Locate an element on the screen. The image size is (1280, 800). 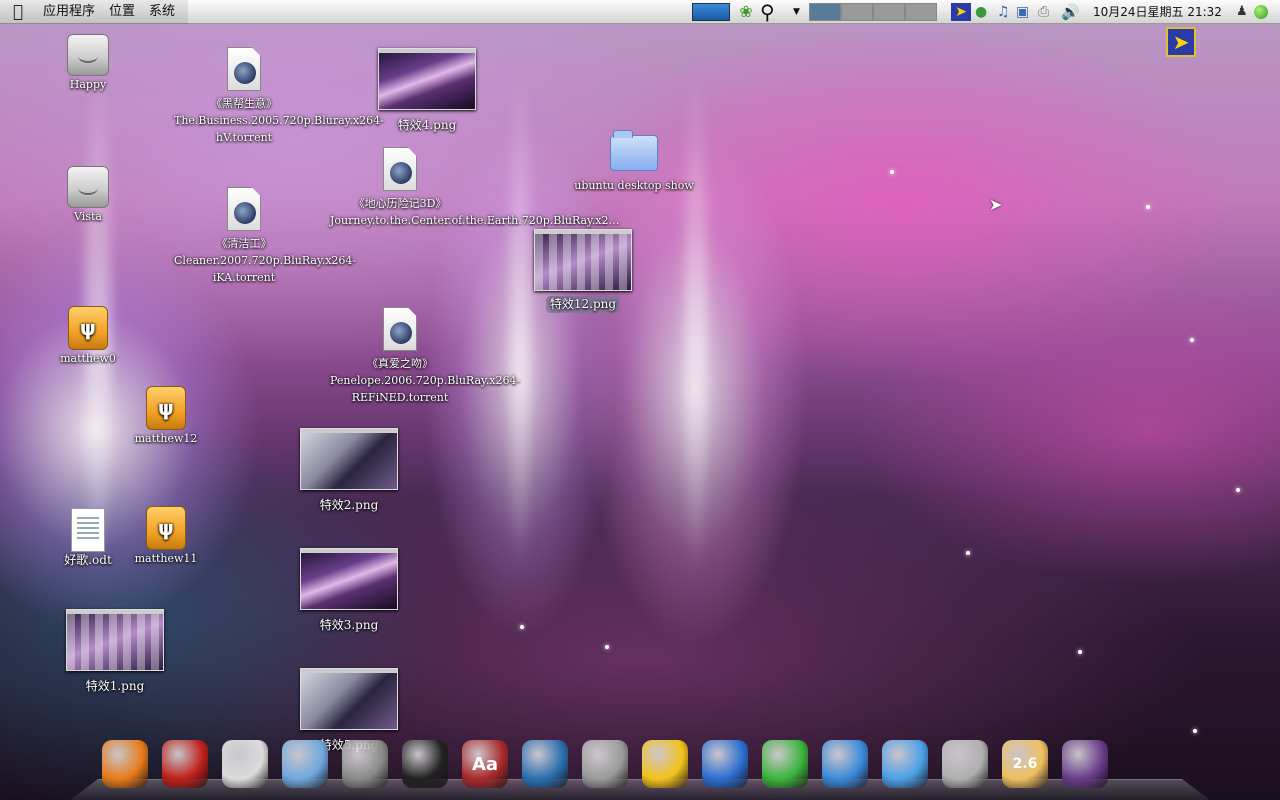
main-menu-bar:  应用程序 位置 系统 is located at coordinates (94, 12).